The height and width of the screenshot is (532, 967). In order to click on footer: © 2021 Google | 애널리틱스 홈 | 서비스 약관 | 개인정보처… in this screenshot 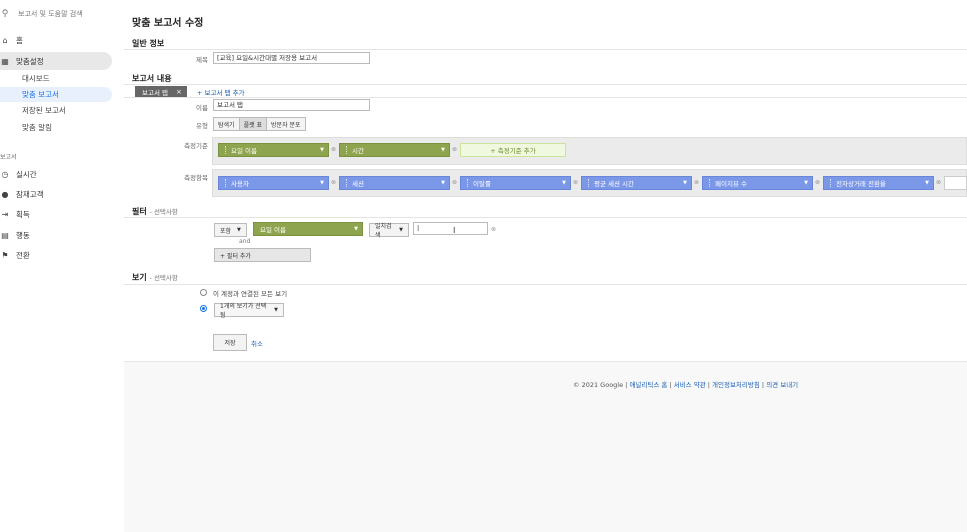, I will do `click(686, 385)`.